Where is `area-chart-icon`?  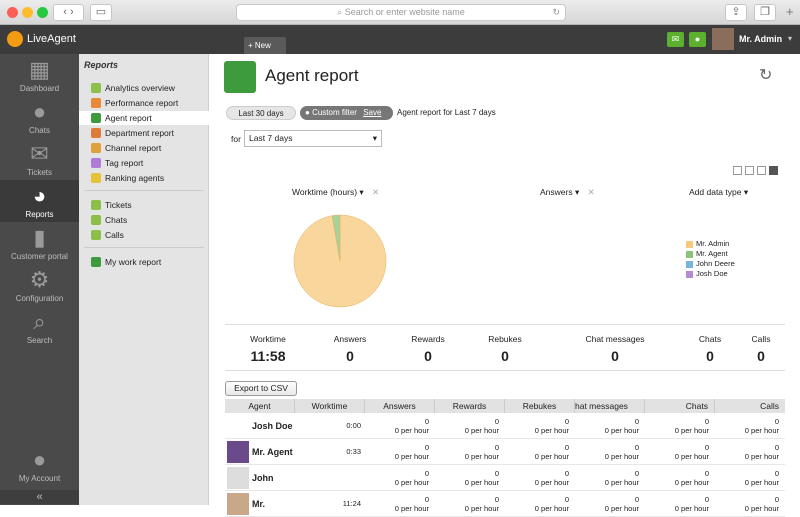 area-chart-icon is located at coordinates (737, 170).